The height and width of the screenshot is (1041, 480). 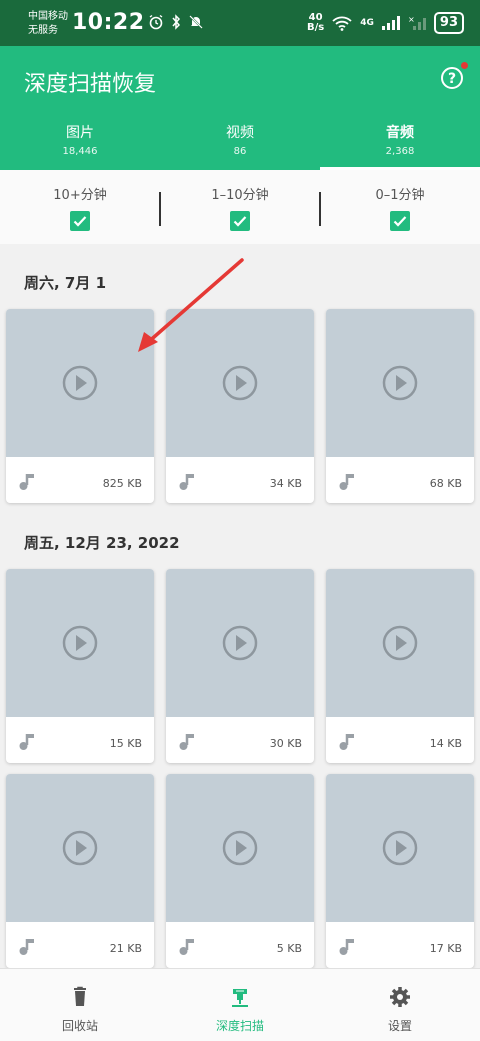 What do you see at coordinates (240, 998) in the screenshot?
I see `deep-scan-icon` at bounding box center [240, 998].